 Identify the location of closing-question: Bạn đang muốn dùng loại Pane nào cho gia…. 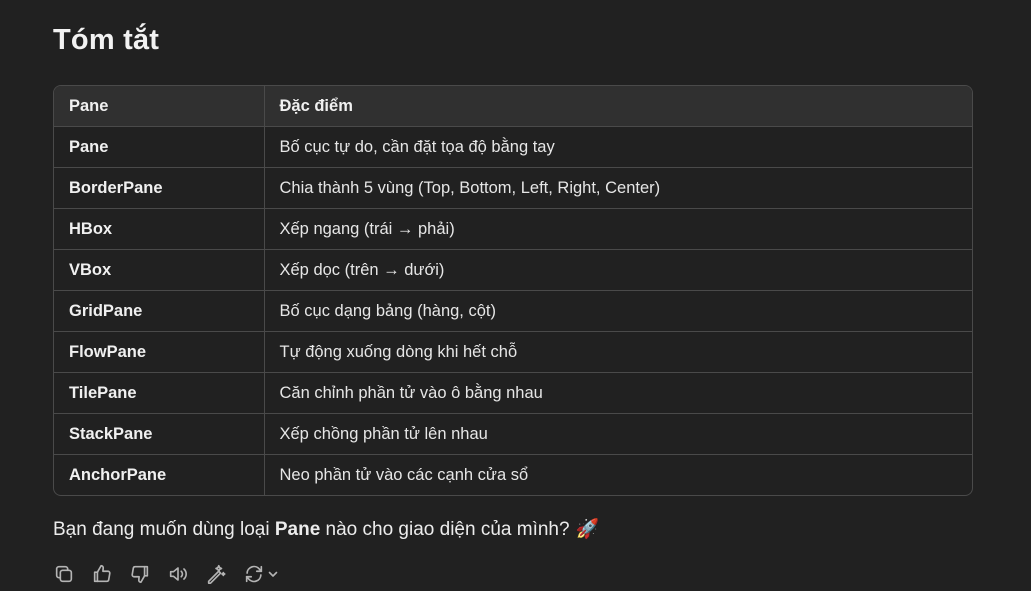
(326, 529).